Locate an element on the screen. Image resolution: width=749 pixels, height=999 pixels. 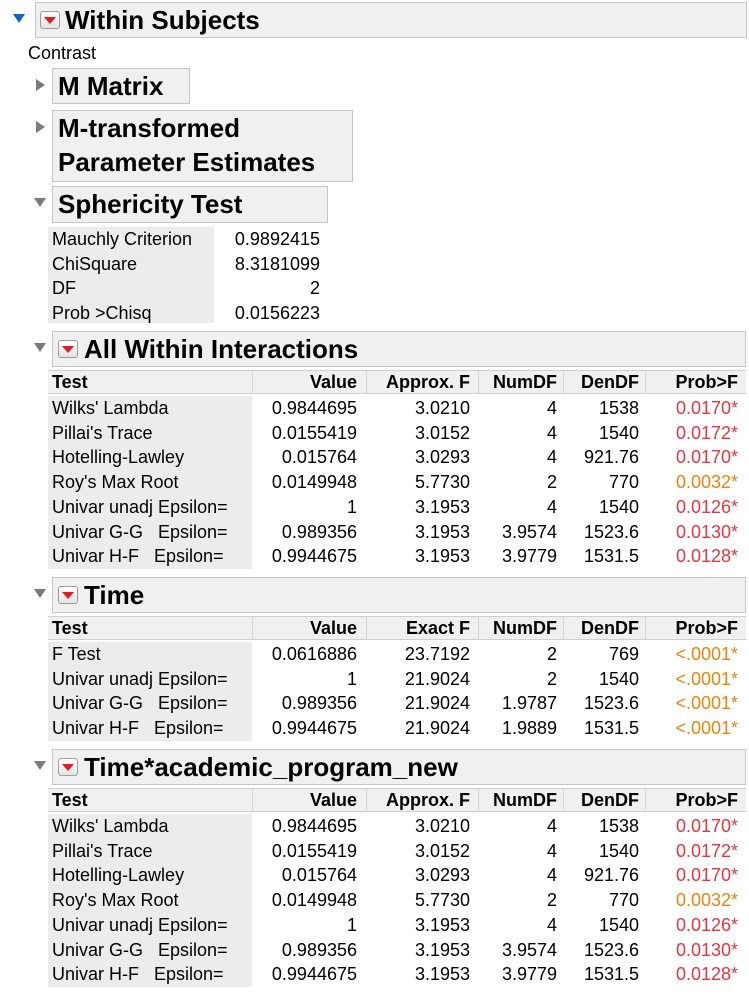
sphericity-title: Sphericity Test is located at coordinates (150, 204).